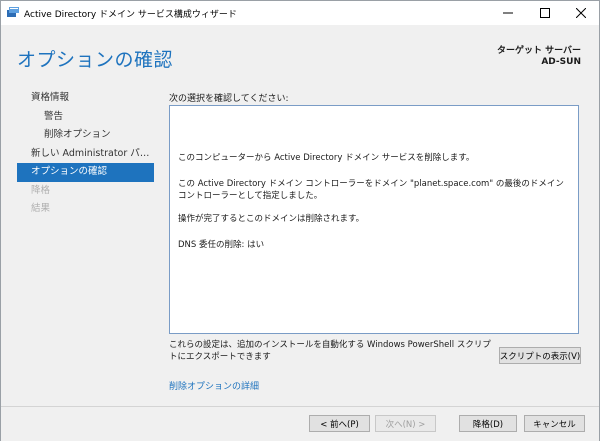 The height and width of the screenshot is (441, 600). Describe the element at coordinates (41, 190) in the screenshot. I see `nav-item-demotion: 降格` at that location.